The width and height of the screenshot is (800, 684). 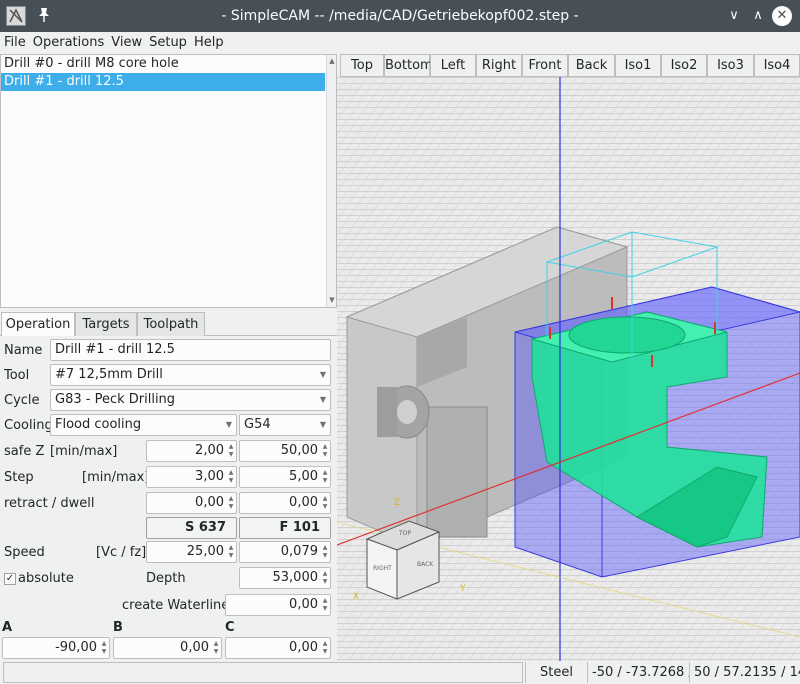 What do you see at coordinates (190, 350) in the screenshot?
I see `name-field: Drill #1 - drill 12.5` at bounding box center [190, 350].